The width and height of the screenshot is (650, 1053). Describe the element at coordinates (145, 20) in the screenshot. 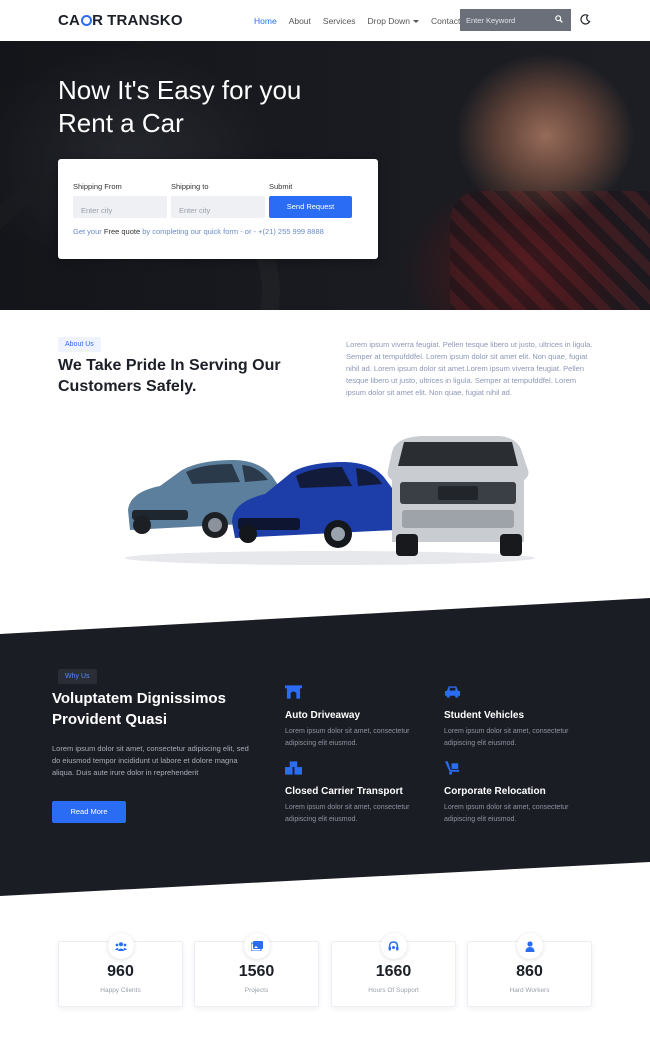

I see `brand-name: TRANSKO` at that location.